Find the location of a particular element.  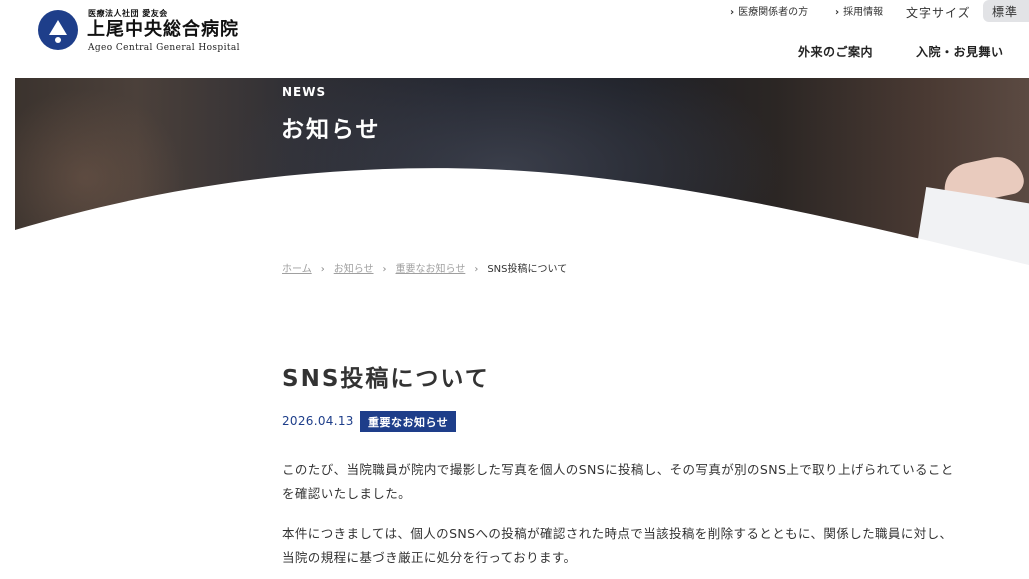

hospital-logo-icon is located at coordinates (58, 30).